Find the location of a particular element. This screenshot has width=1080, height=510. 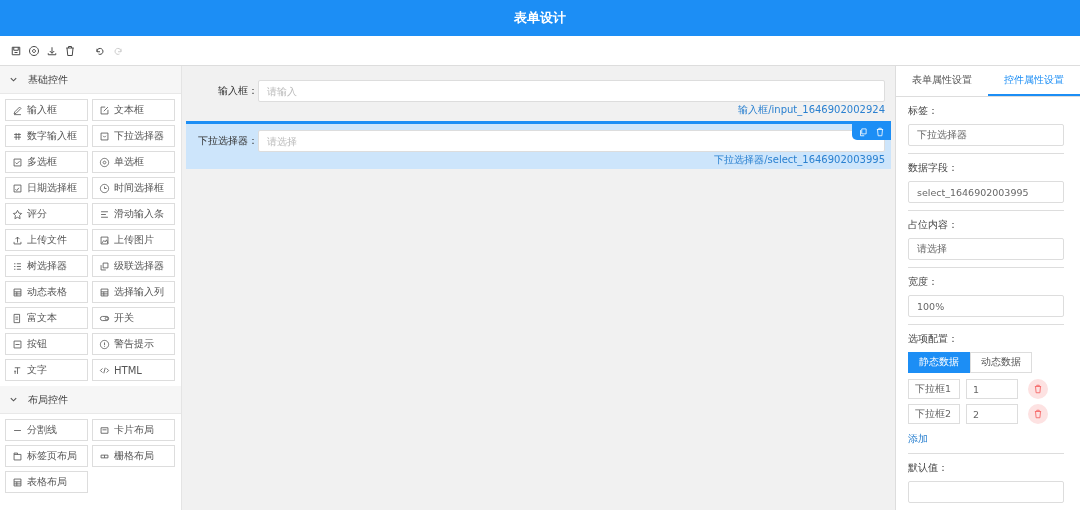

item-label: 多选框 is located at coordinates (42, 162).